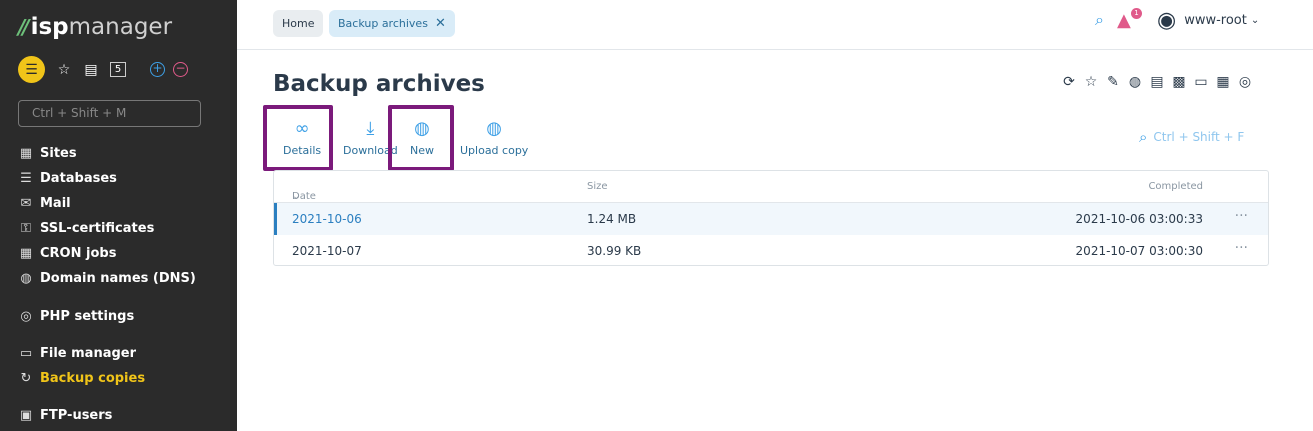  I want to click on page-actions: ⟳ ☆ ✎ ◍ ▤ ▩ ▭ ▦ ◎, so click(1157, 82).